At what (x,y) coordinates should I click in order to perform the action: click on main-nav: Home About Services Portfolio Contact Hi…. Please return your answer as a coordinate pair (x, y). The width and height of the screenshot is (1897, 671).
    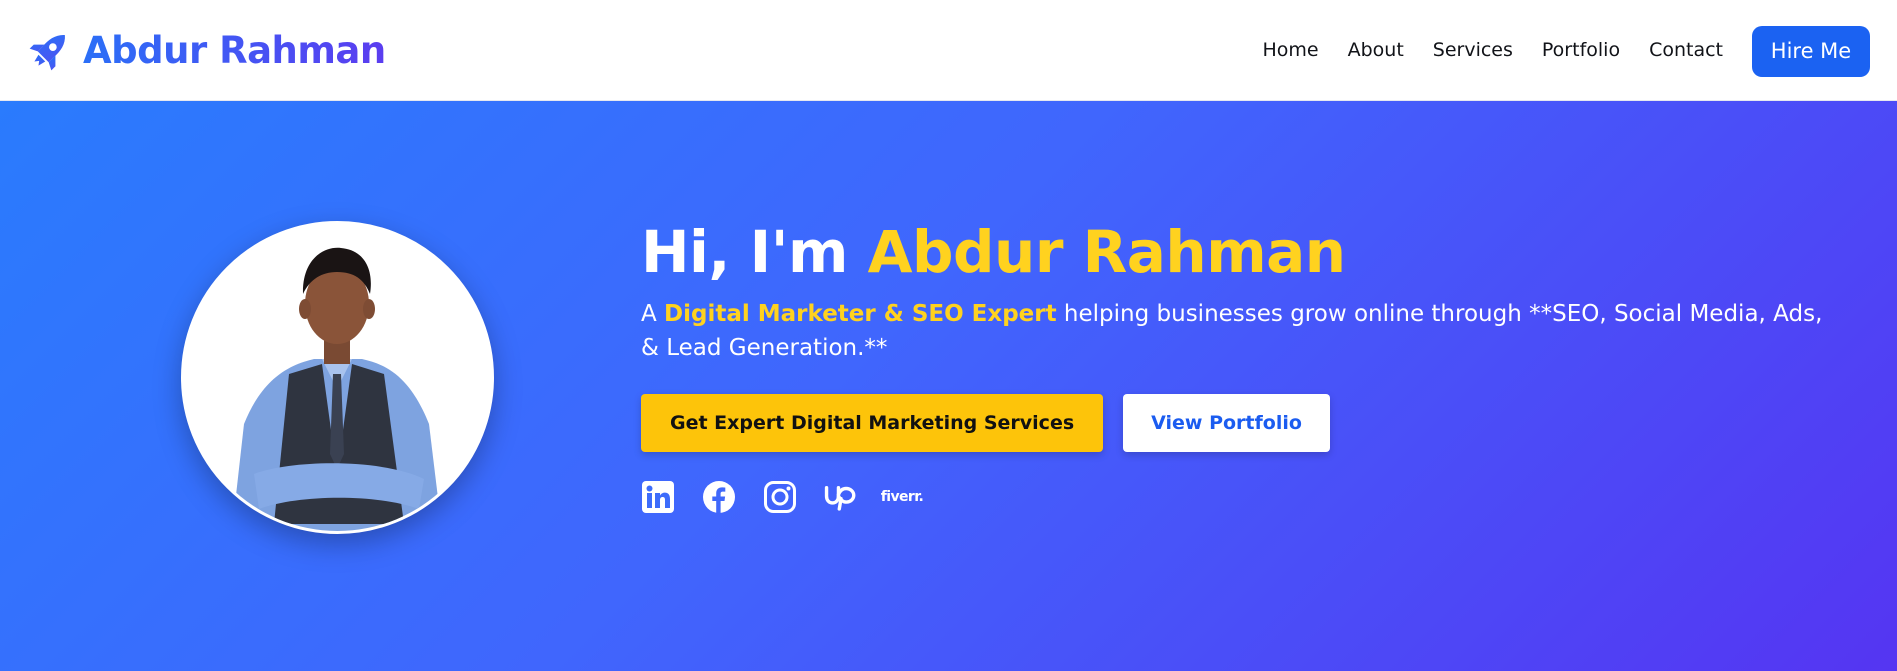
    Looking at the image, I should click on (1566, 50).